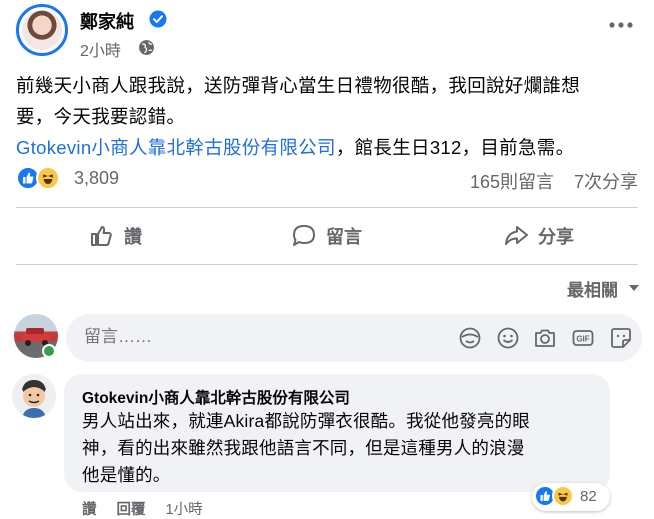 Image resolution: width=654 pixels, height=519 pixels. I want to click on comment-actions: 讚 回覆 1小時, so click(142, 508).